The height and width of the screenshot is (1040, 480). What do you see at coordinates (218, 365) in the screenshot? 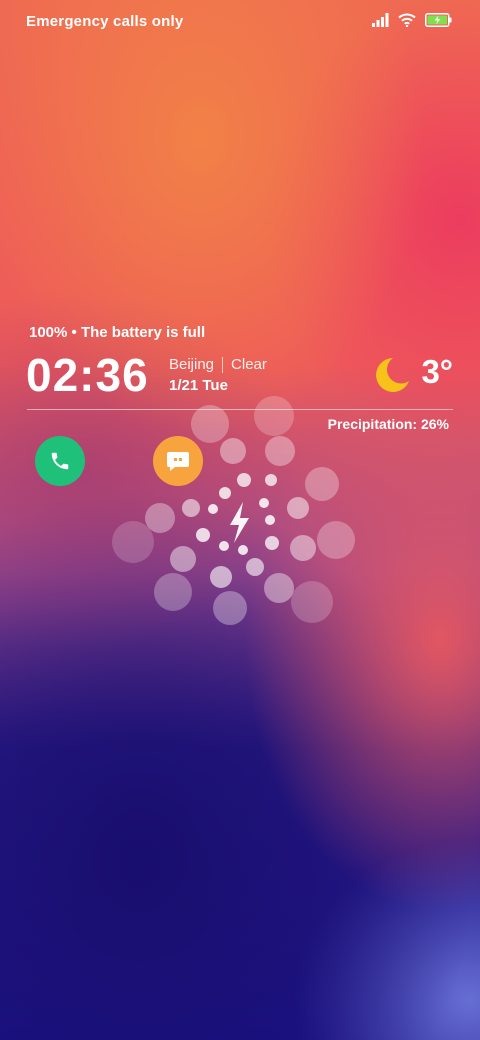
I see `location-weather: Beijing Clear` at bounding box center [218, 365].